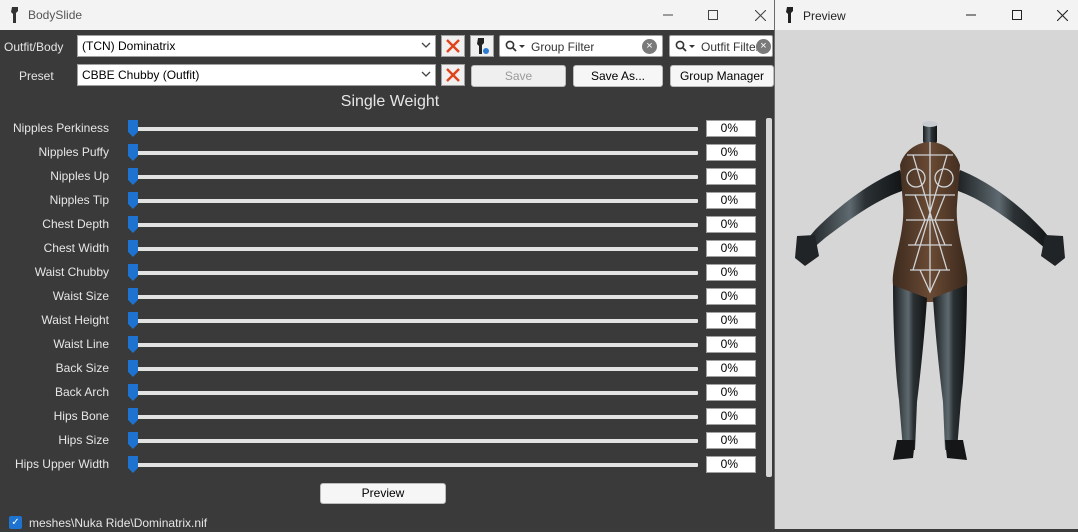  Describe the element at coordinates (256, 75) in the screenshot. I see `preset-select: CBBE Chubby (Outfit)` at that location.